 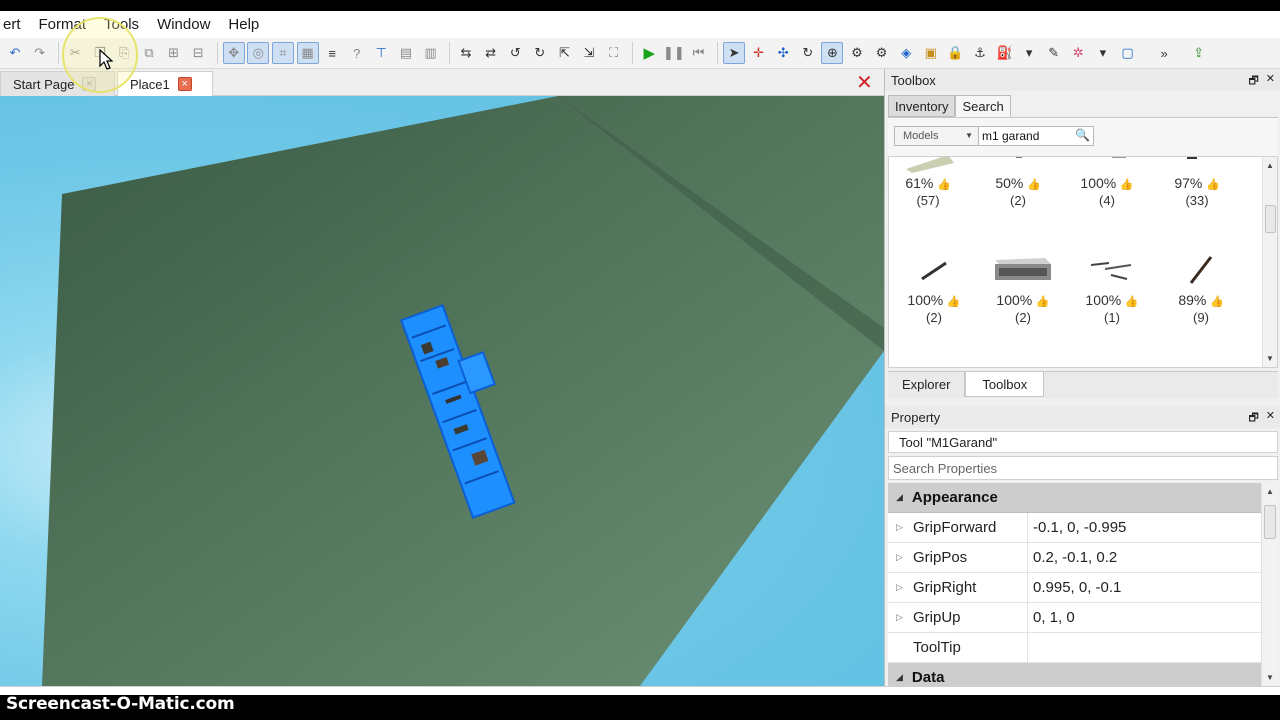 What do you see at coordinates (832, 53) in the screenshot?
I see `weld-icon: ⊕` at bounding box center [832, 53].